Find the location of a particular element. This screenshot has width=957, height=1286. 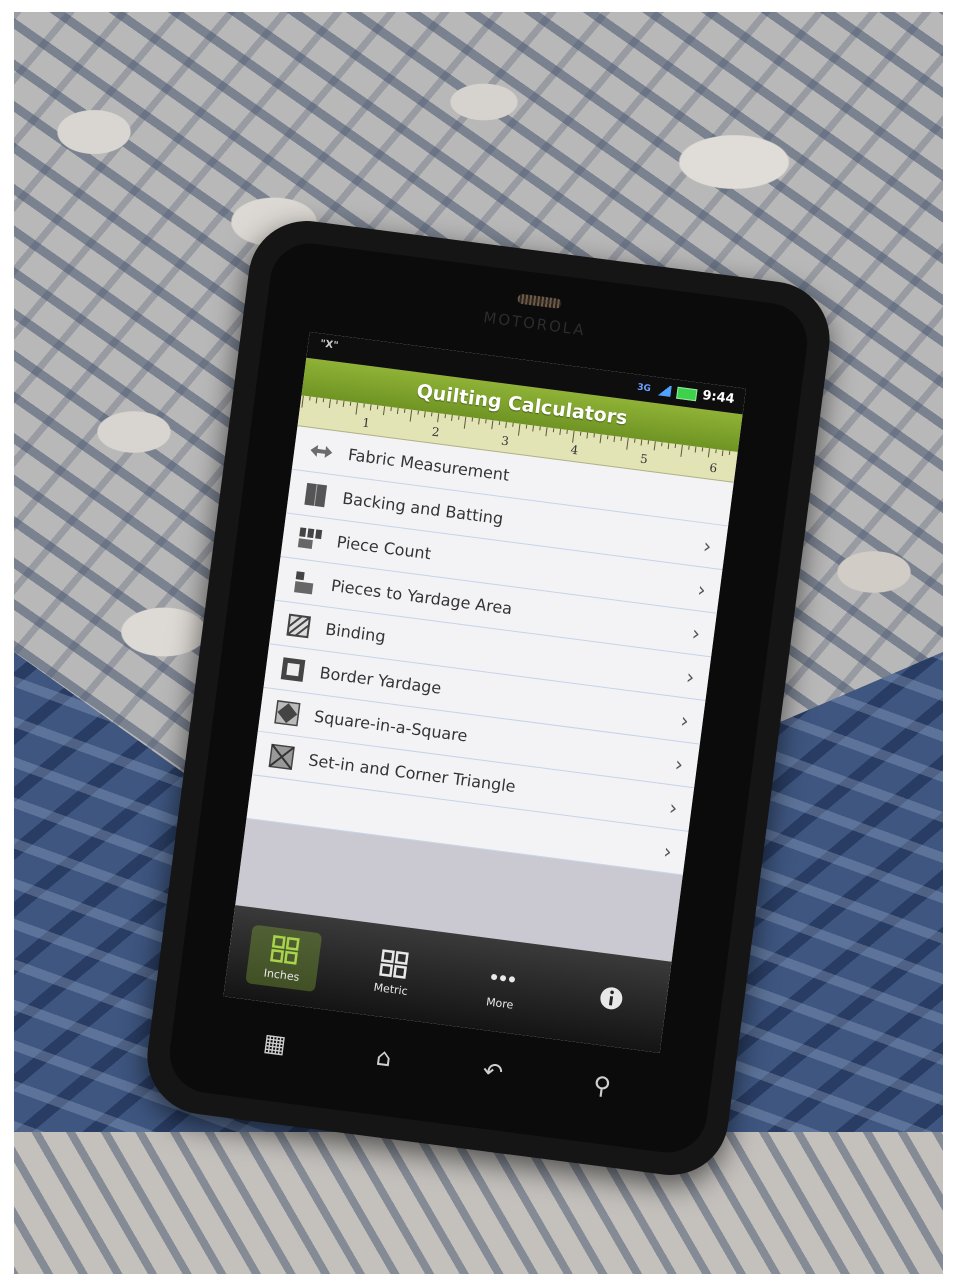

piece-count-icon is located at coordinates (310, 537).